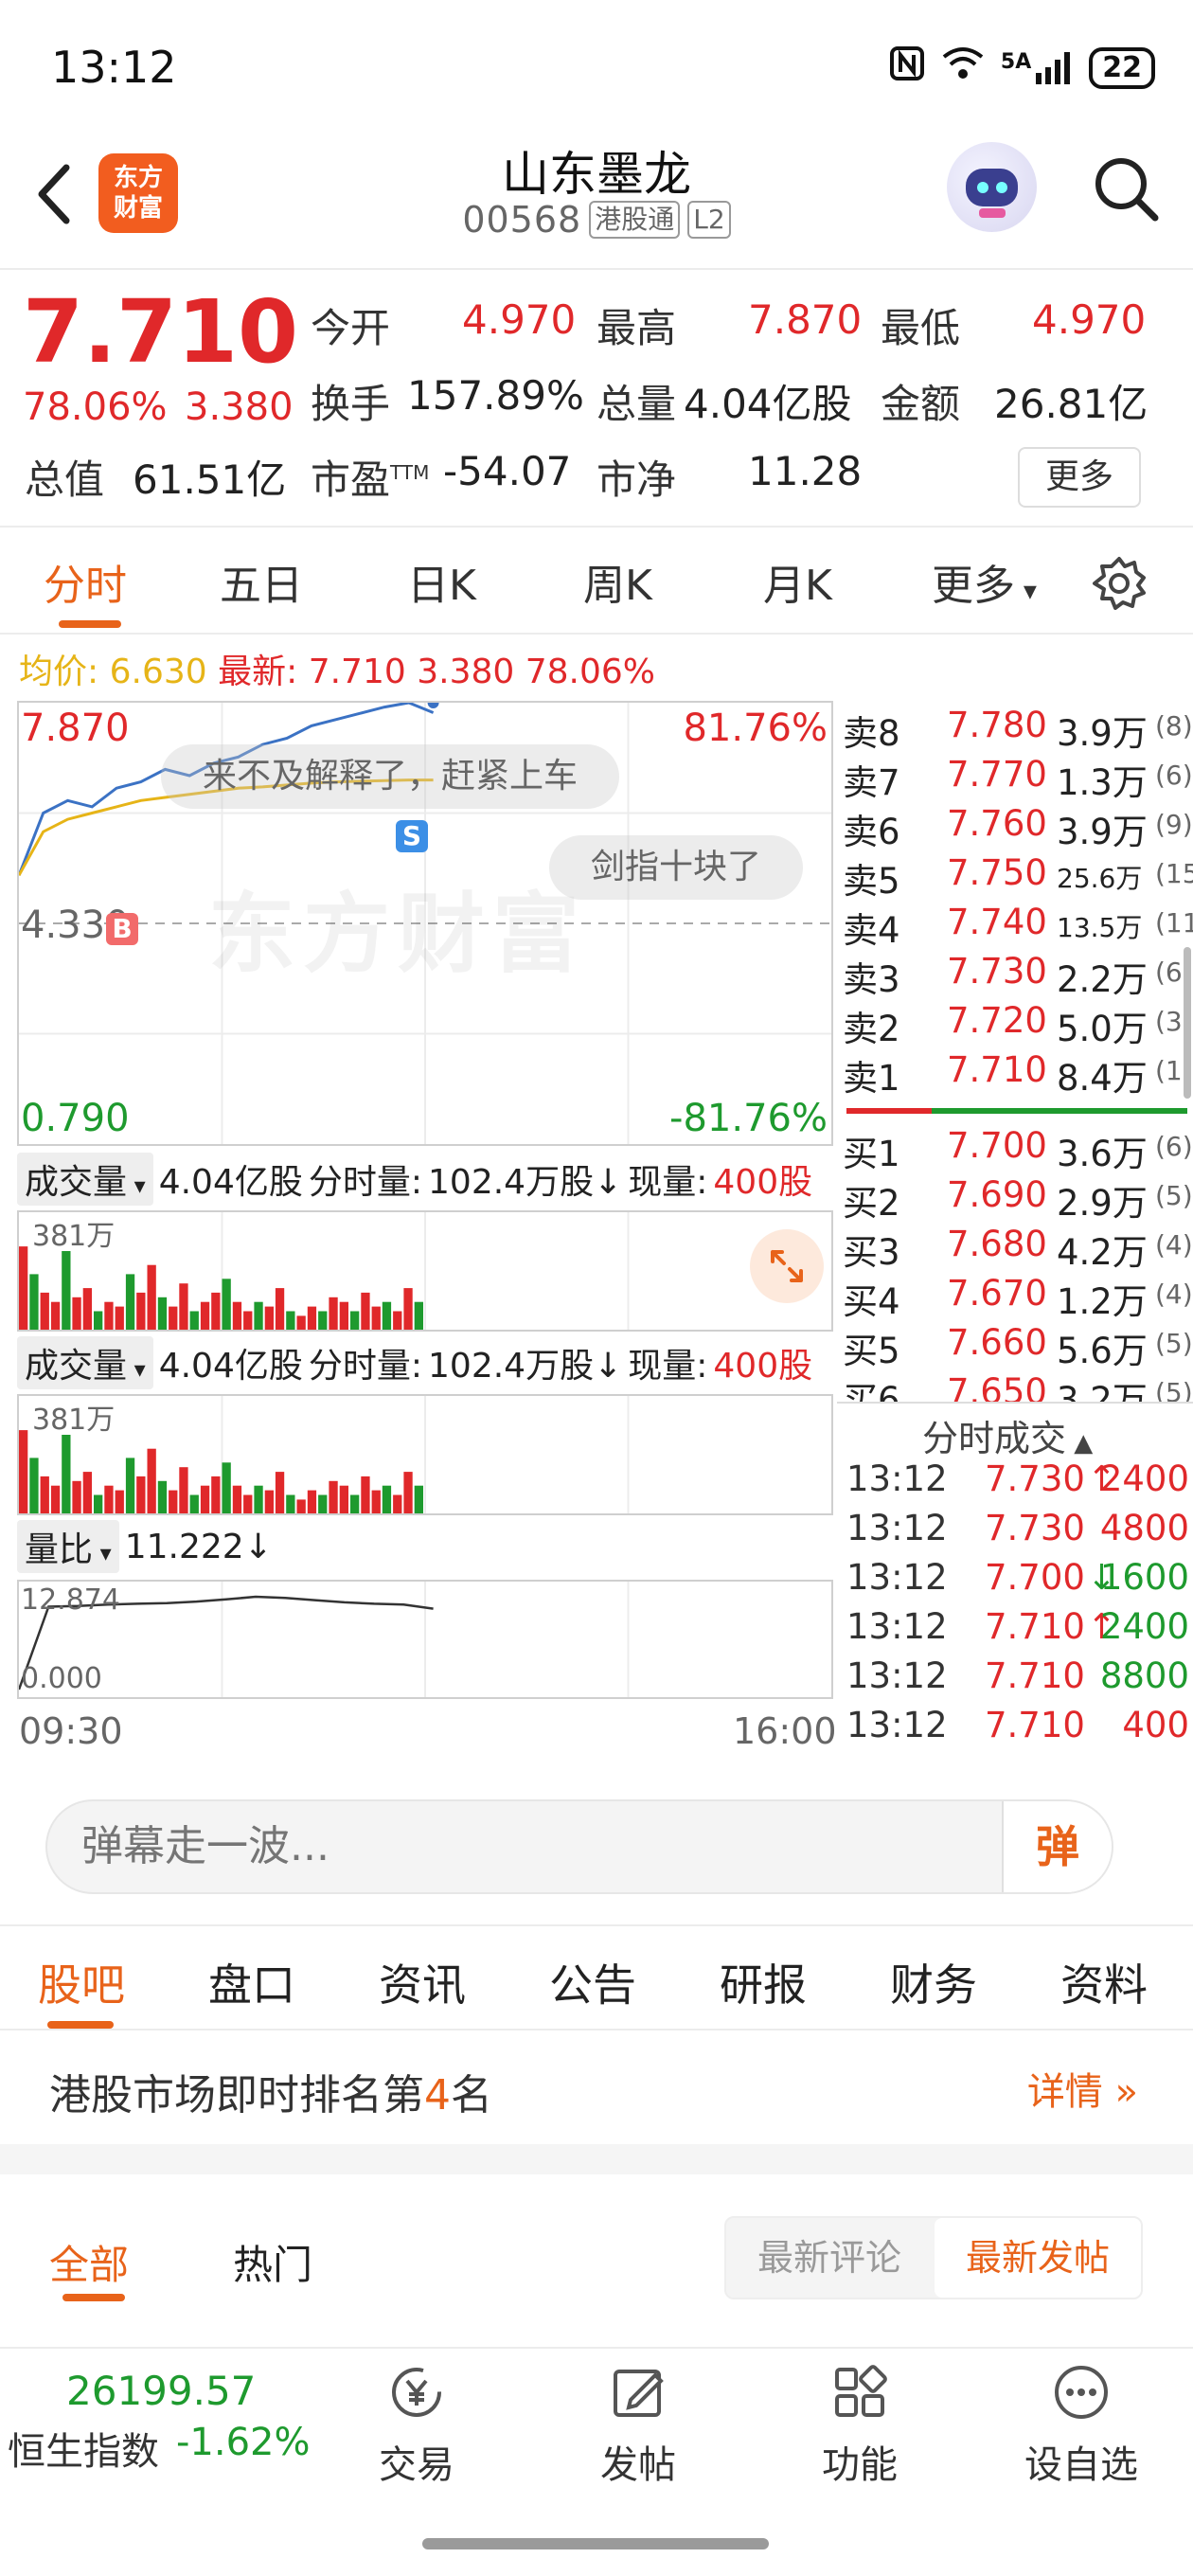 The image size is (1193, 2576). I want to click on danmu-input, so click(507, 1846).